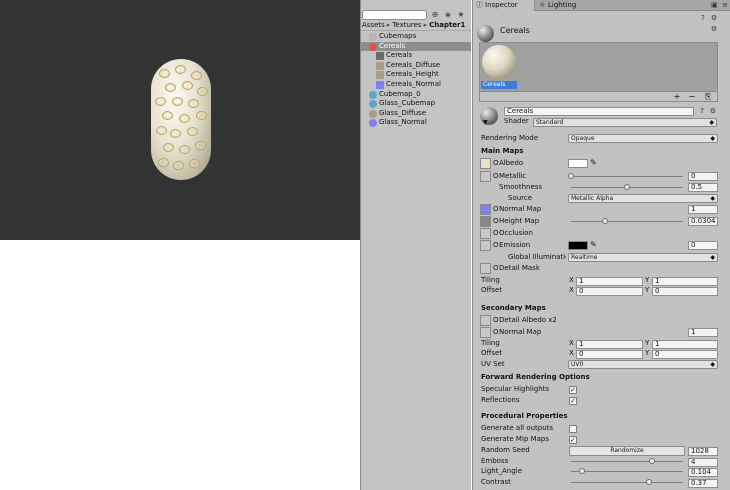  I want to click on height-map-value-field: 0.0304, so click(703, 221).